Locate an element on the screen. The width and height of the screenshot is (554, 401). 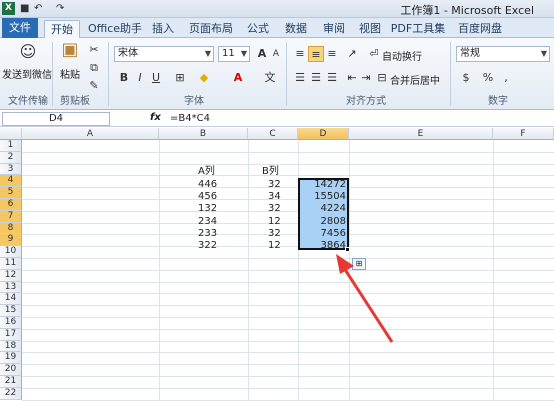
align-left-icon: ☰ is located at coordinates (300, 78).